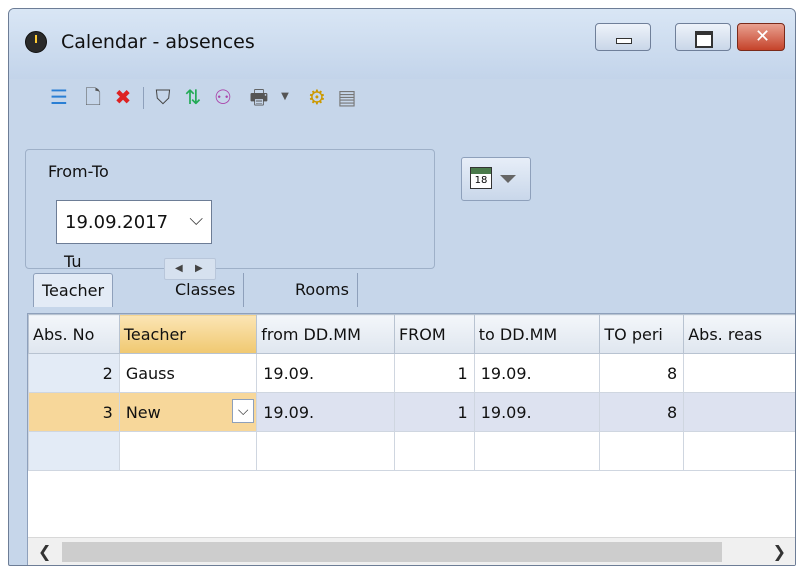 This screenshot has height=573, width=804. What do you see at coordinates (624, 41) in the screenshot?
I see `minimize-icon` at bounding box center [624, 41].